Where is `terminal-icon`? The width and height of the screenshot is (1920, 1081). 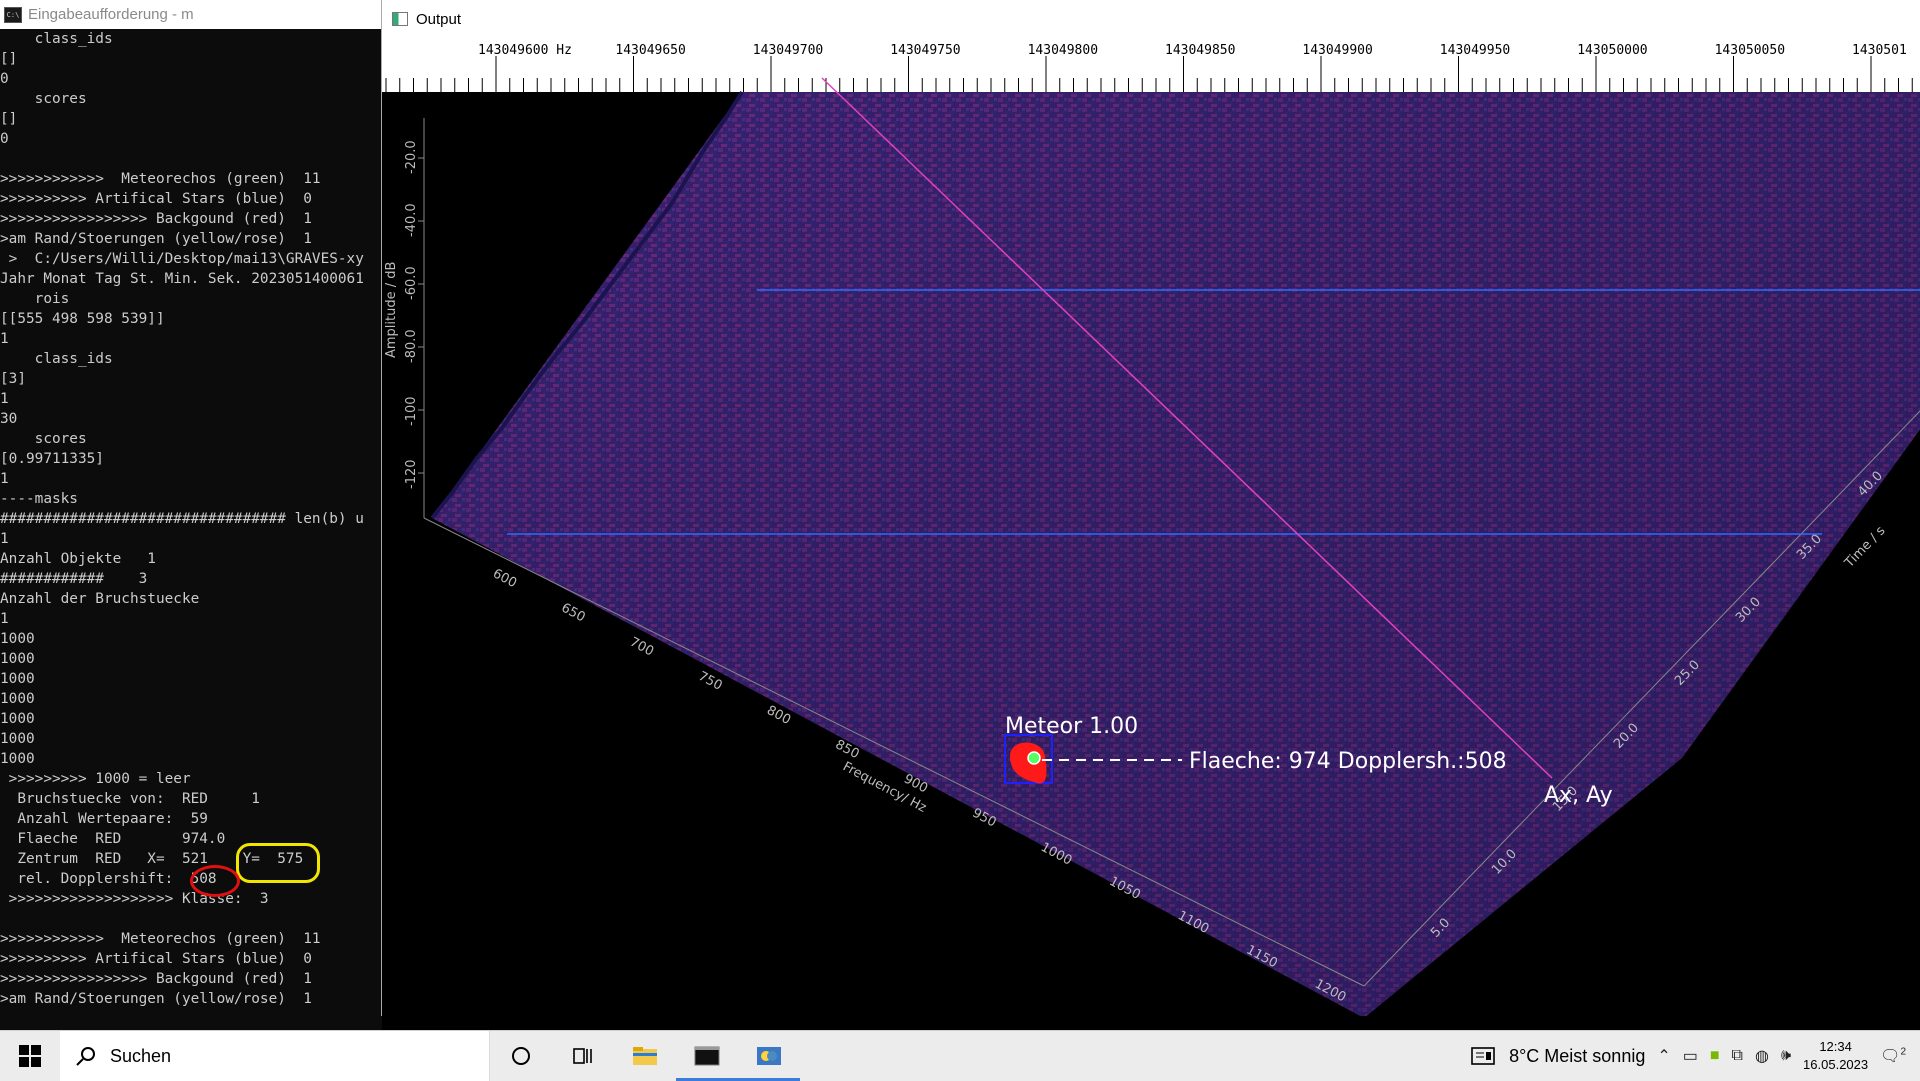 terminal-icon is located at coordinates (707, 1056).